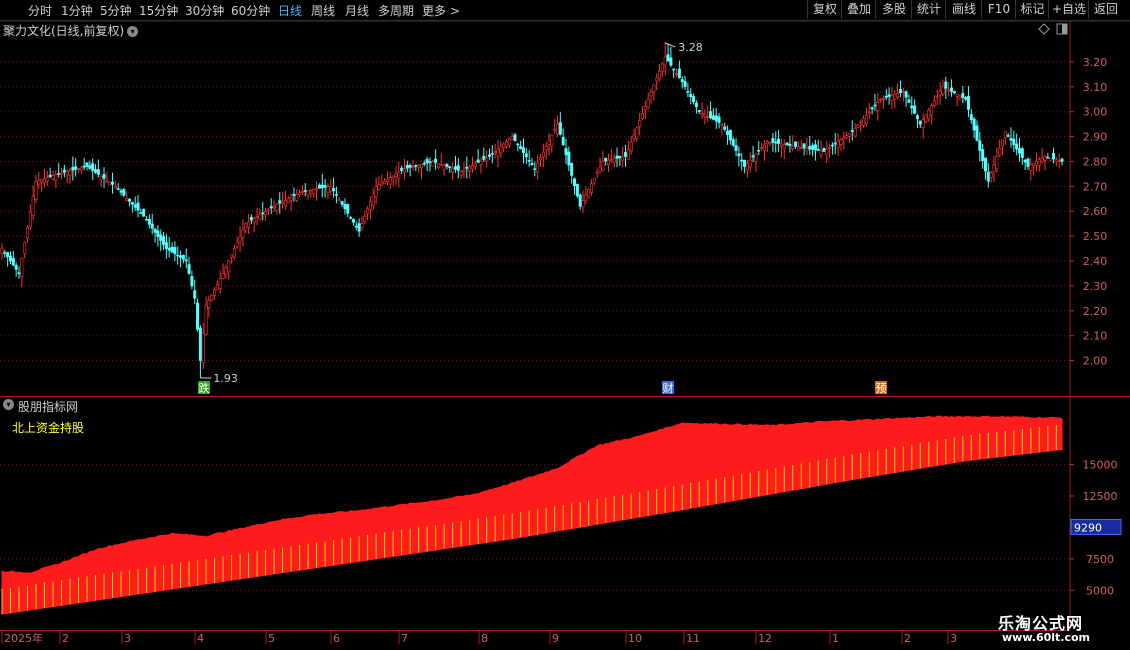 Image resolution: width=1130 pixels, height=650 pixels. What do you see at coordinates (858, 9) in the screenshot?
I see `overlay-button: 叠加` at bounding box center [858, 9].